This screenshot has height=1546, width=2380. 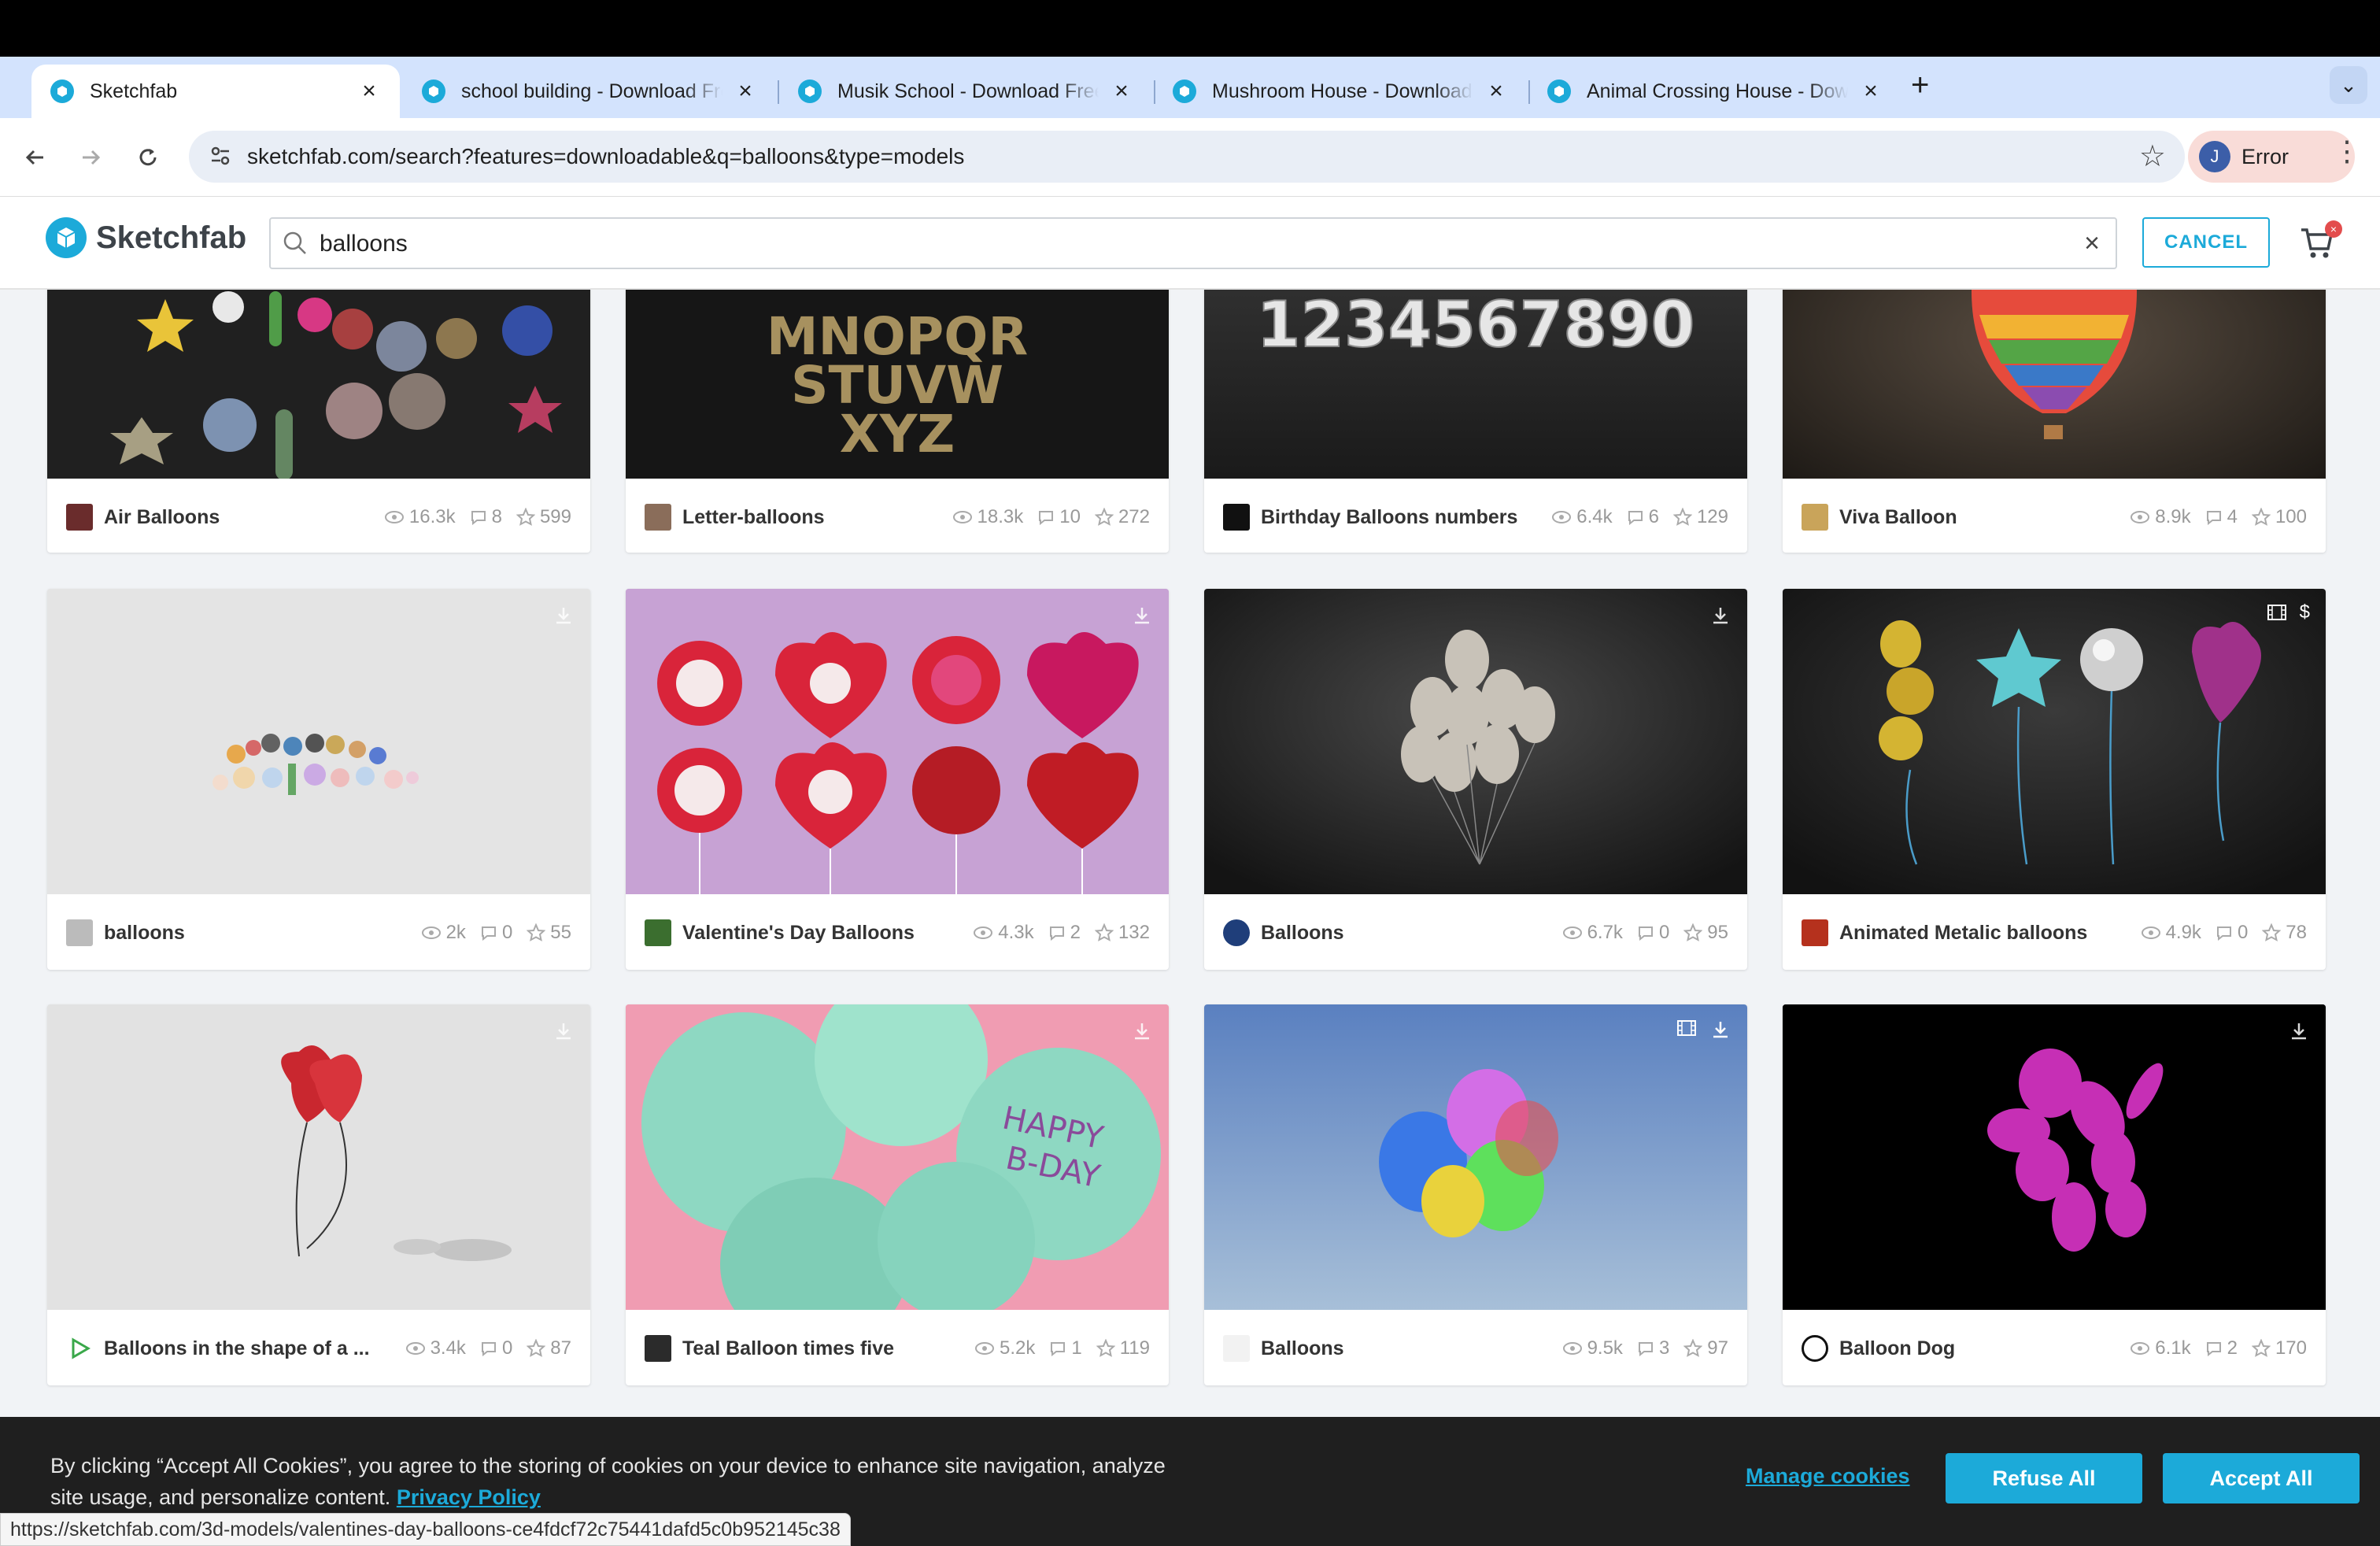 What do you see at coordinates (1475, 779) in the screenshot?
I see `model-card: Balloons 6.7k 0 95` at bounding box center [1475, 779].